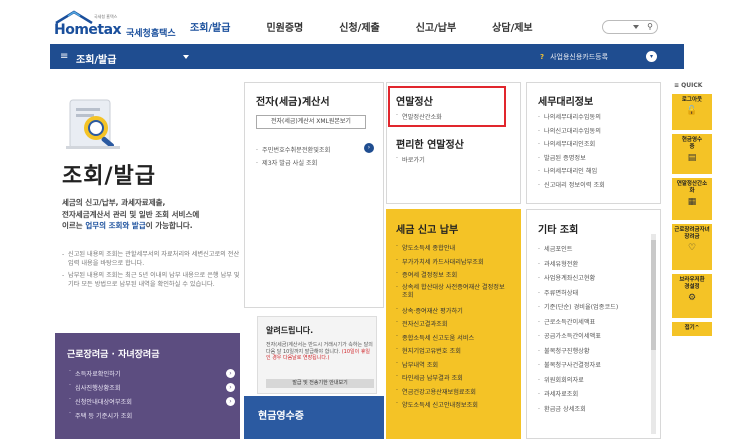  What do you see at coordinates (571, 186) in the screenshot?
I see `agent-item: 신고대리 정보이력 조회` at bounding box center [571, 186].